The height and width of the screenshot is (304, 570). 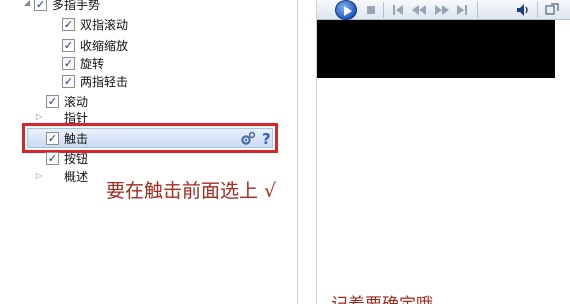 What do you see at coordinates (76, 6) in the screenshot?
I see `tree-item-label: 多指手势` at bounding box center [76, 6].